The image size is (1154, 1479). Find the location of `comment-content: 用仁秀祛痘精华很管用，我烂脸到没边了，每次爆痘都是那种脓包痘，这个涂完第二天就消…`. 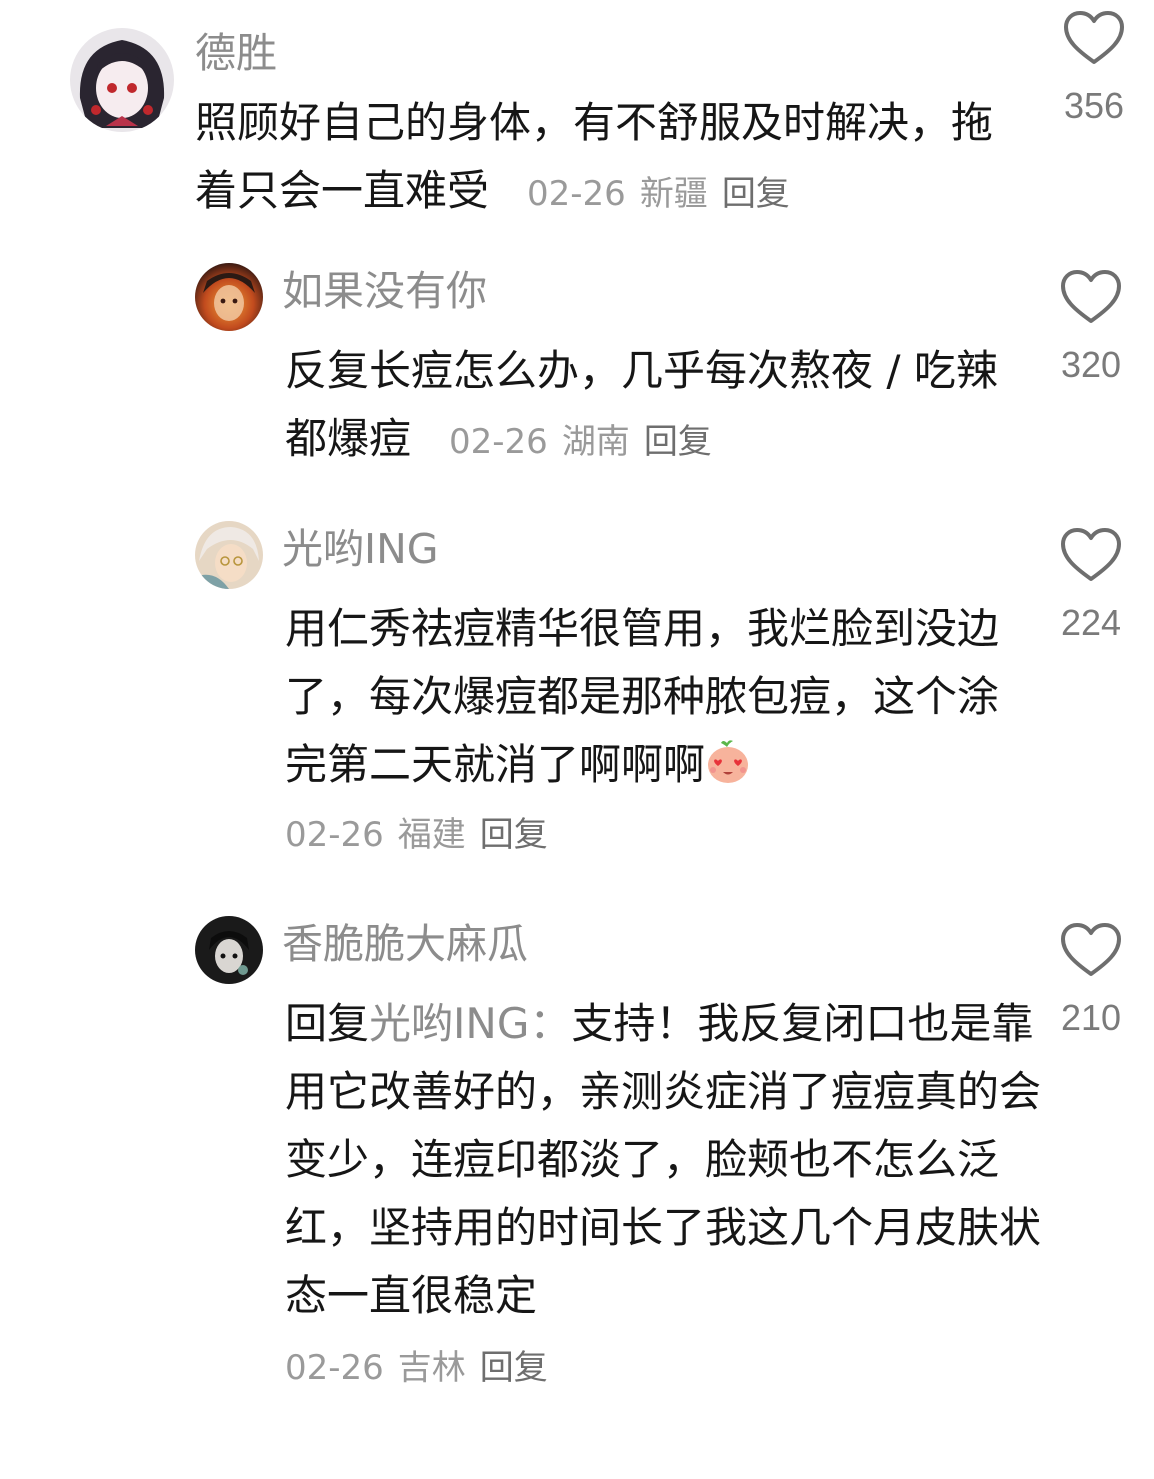

comment-content: 用仁秀祛痘精华很管用，我烂脸到没边了，每次爆痘都是那种脓包痘，这个涂完第二天就消… is located at coordinates (642, 696).